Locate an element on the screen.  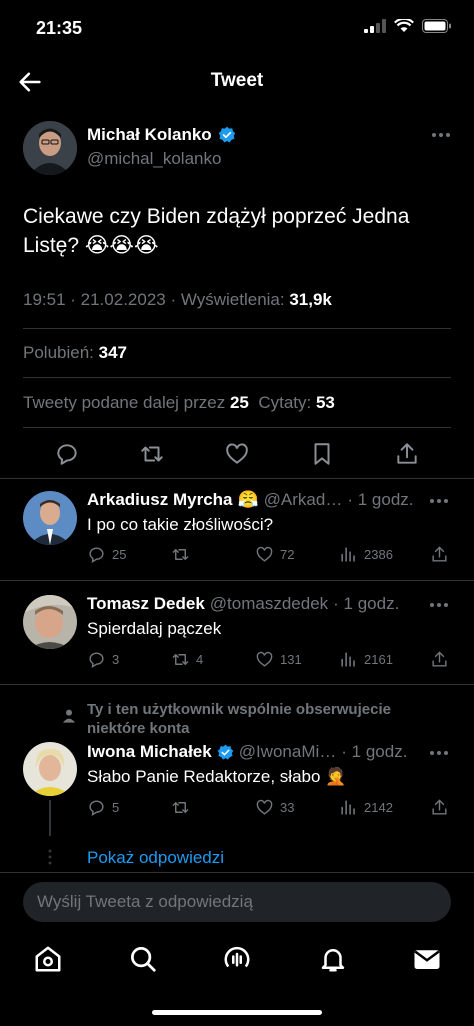
reply-header: Arkadiusz Myrcha 😤 @Arkad… · 1 godz. is located at coordinates (250, 500).